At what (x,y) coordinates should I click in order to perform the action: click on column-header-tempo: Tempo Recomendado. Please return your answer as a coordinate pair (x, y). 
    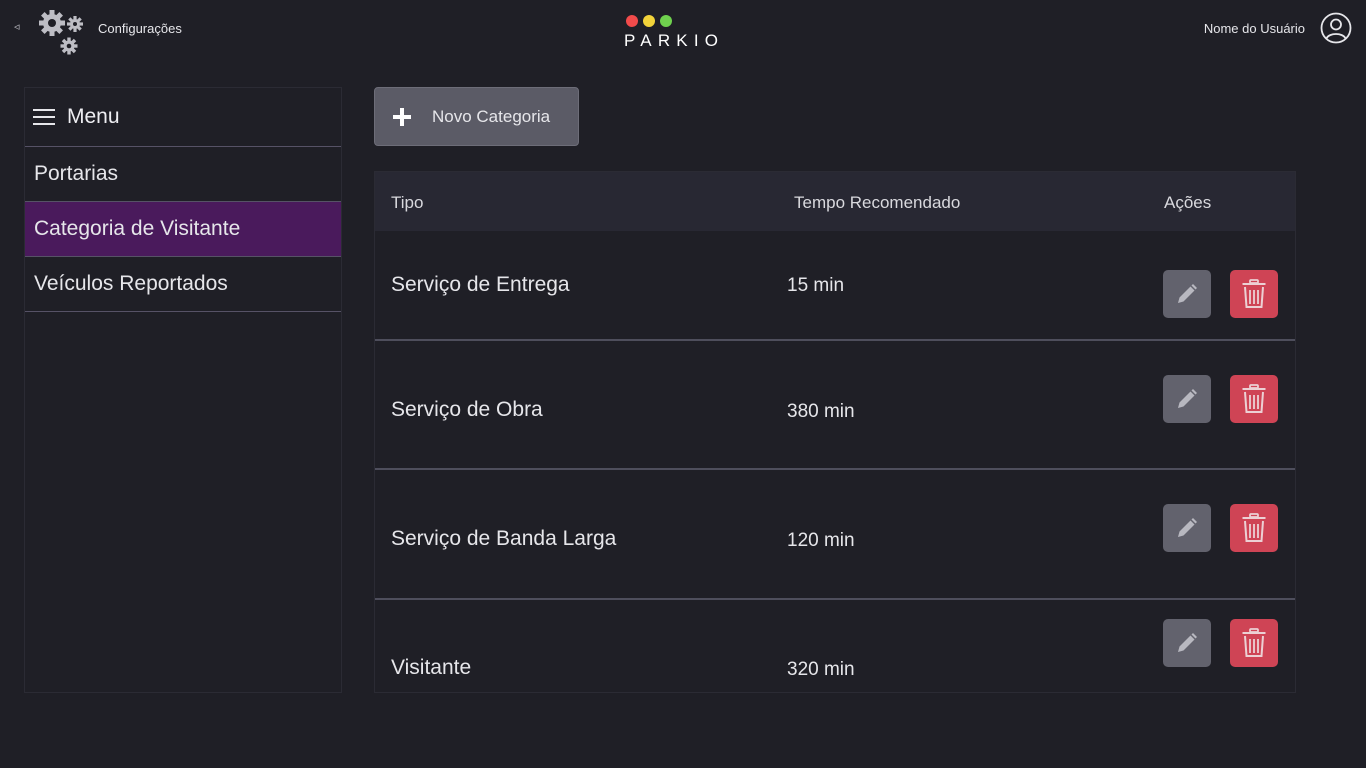
    Looking at the image, I should click on (877, 202).